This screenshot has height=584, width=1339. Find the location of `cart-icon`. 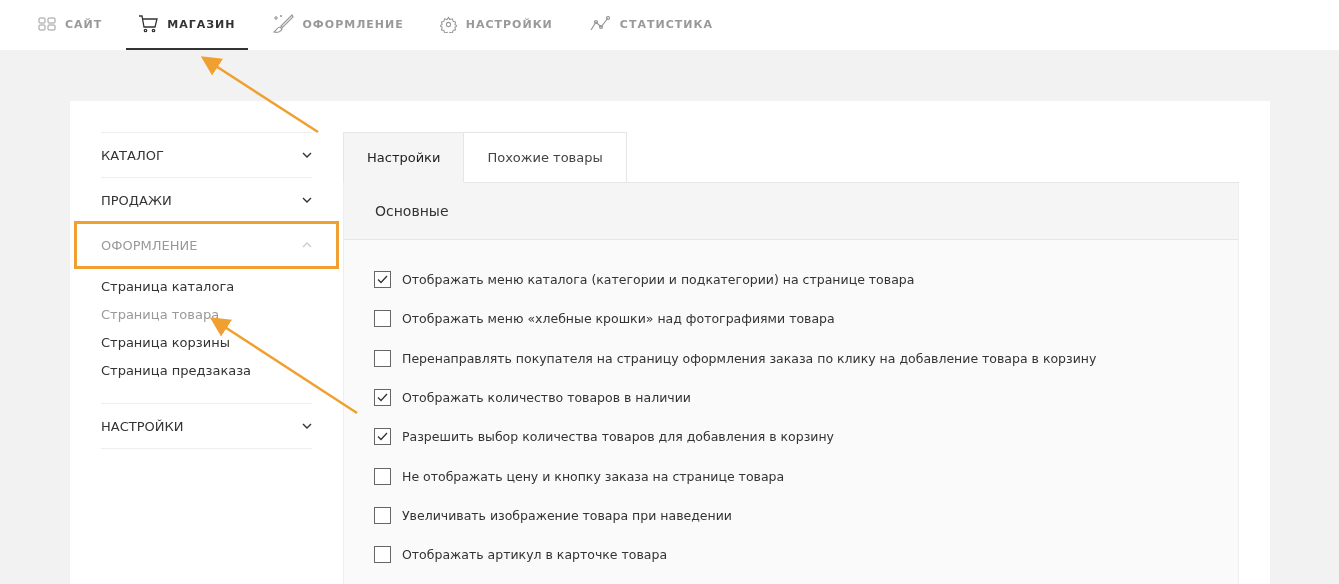

cart-icon is located at coordinates (148, 24).